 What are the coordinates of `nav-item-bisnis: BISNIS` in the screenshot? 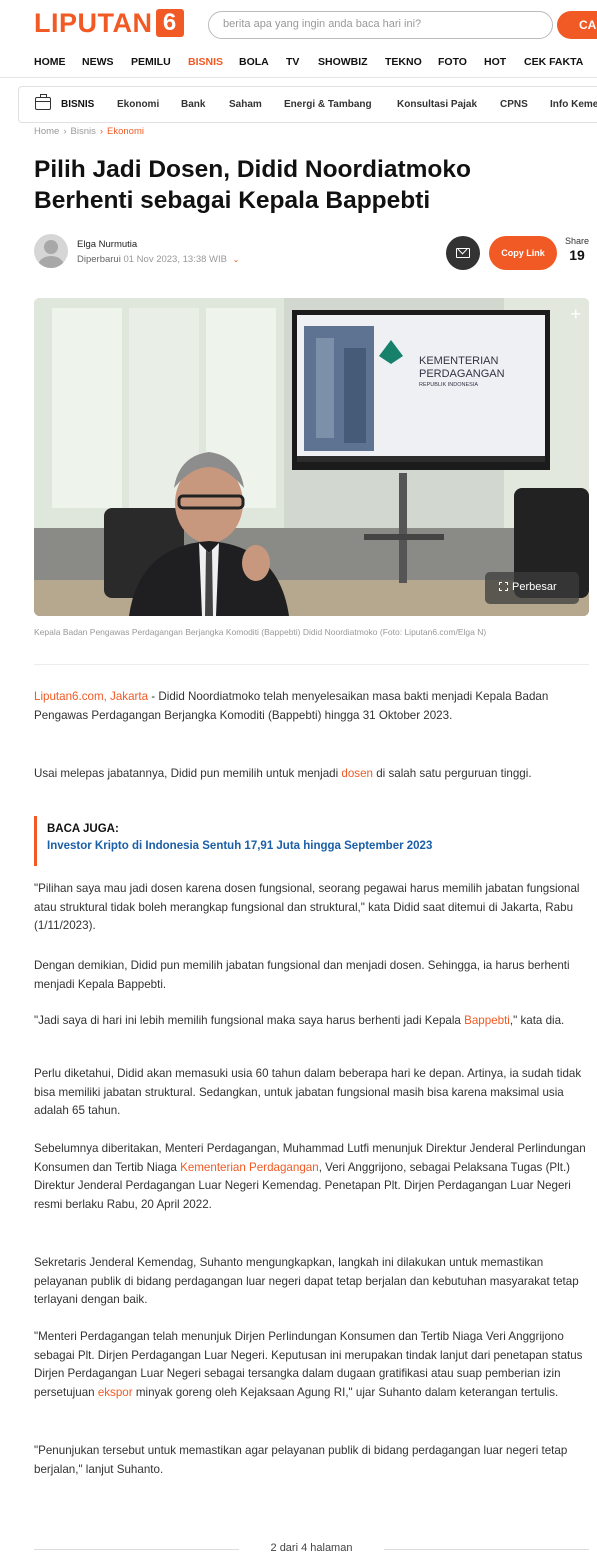 It's located at (205, 62).